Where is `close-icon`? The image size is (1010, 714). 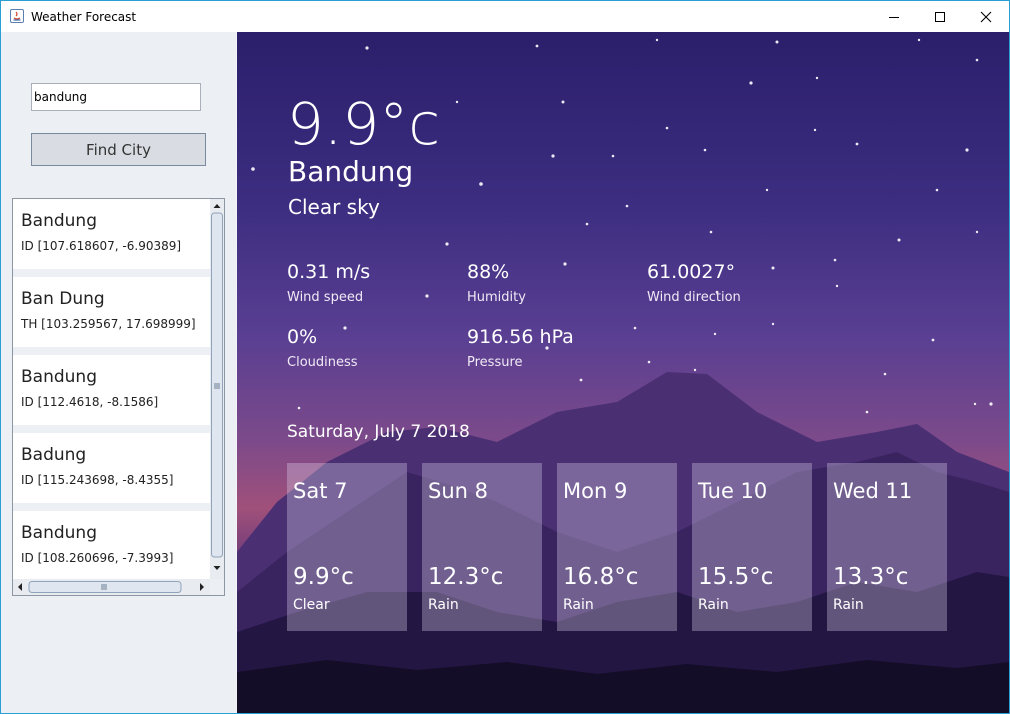
close-icon is located at coordinates (986, 16).